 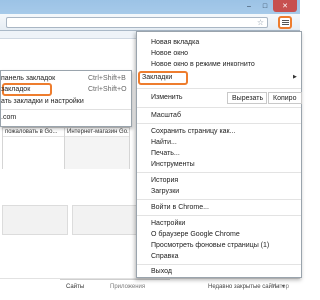 What do you see at coordinates (295, 77) in the screenshot?
I see `chevron-right-icon: ▶` at bounding box center [295, 77].